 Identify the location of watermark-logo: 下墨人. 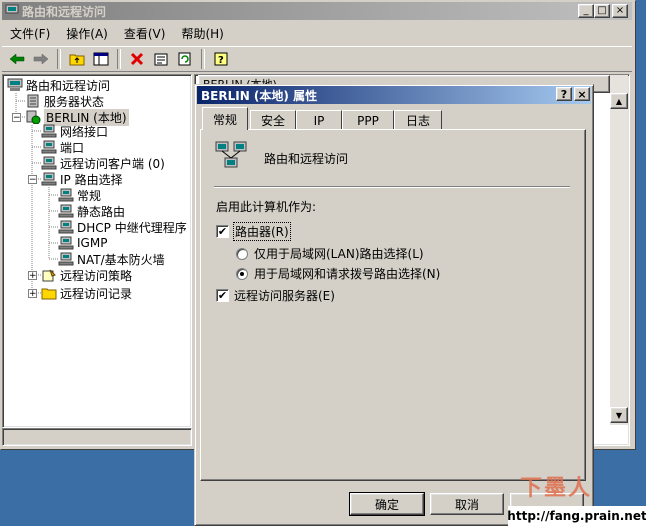
(556, 488).